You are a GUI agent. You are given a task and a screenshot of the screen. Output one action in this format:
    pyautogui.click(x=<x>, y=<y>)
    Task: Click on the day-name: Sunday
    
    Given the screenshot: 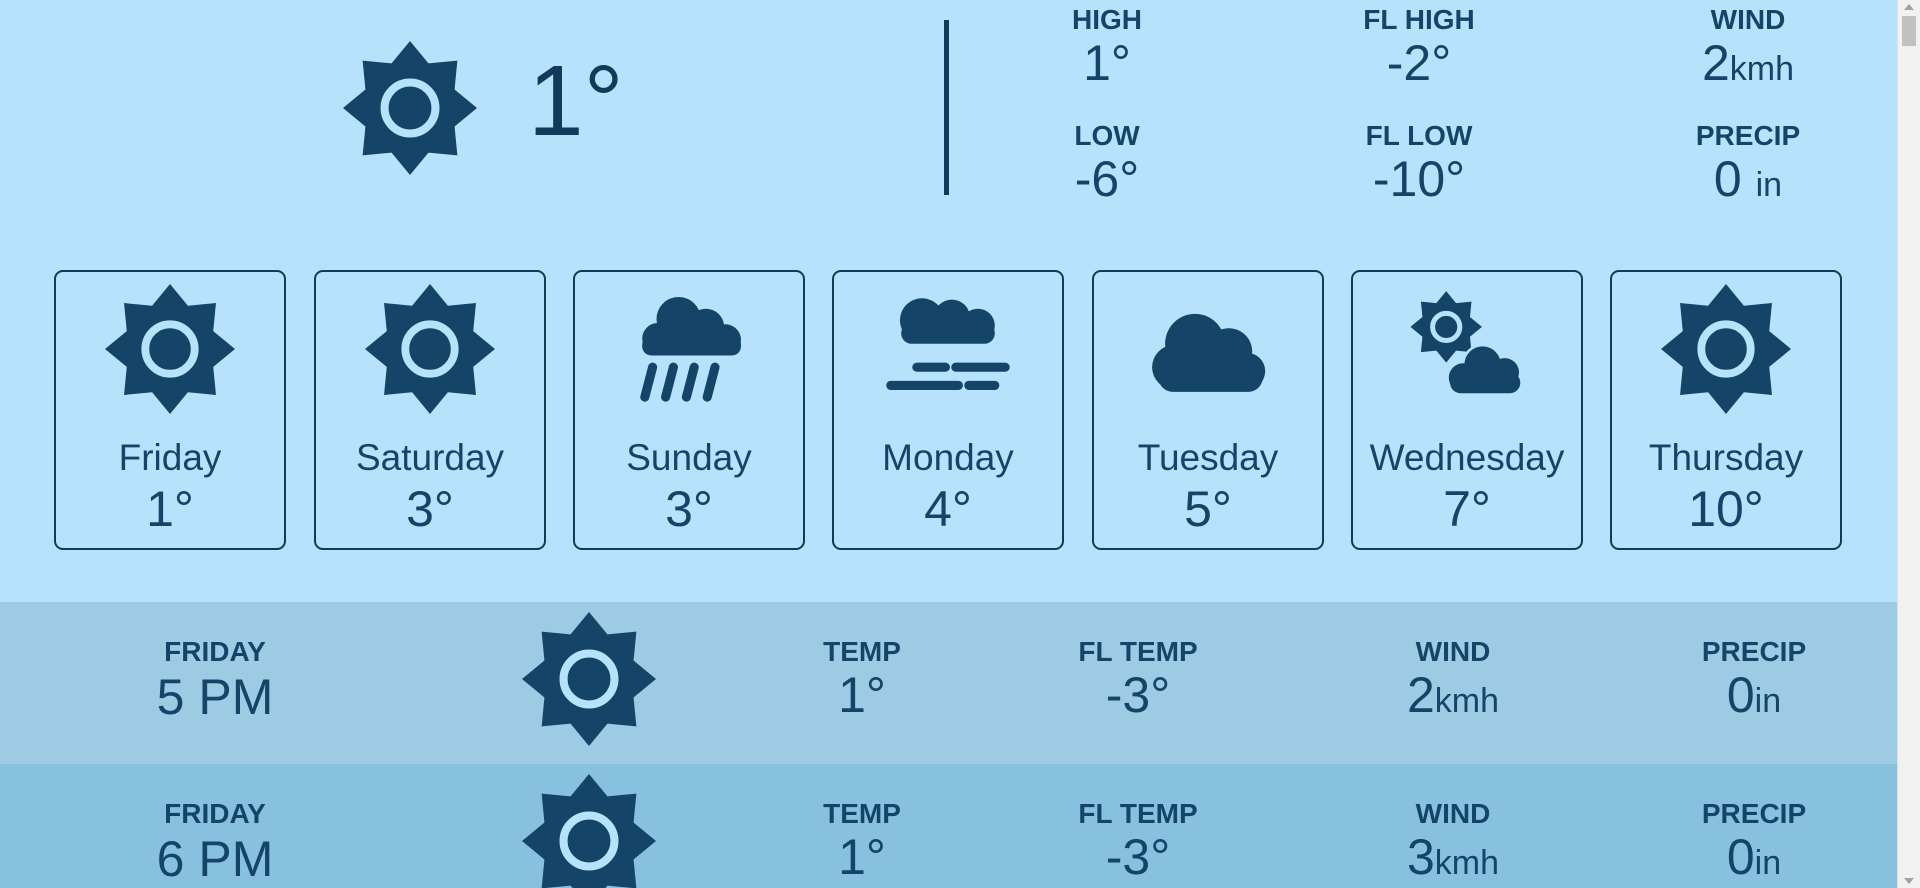 What is the action you would take?
    pyautogui.click(x=689, y=457)
    